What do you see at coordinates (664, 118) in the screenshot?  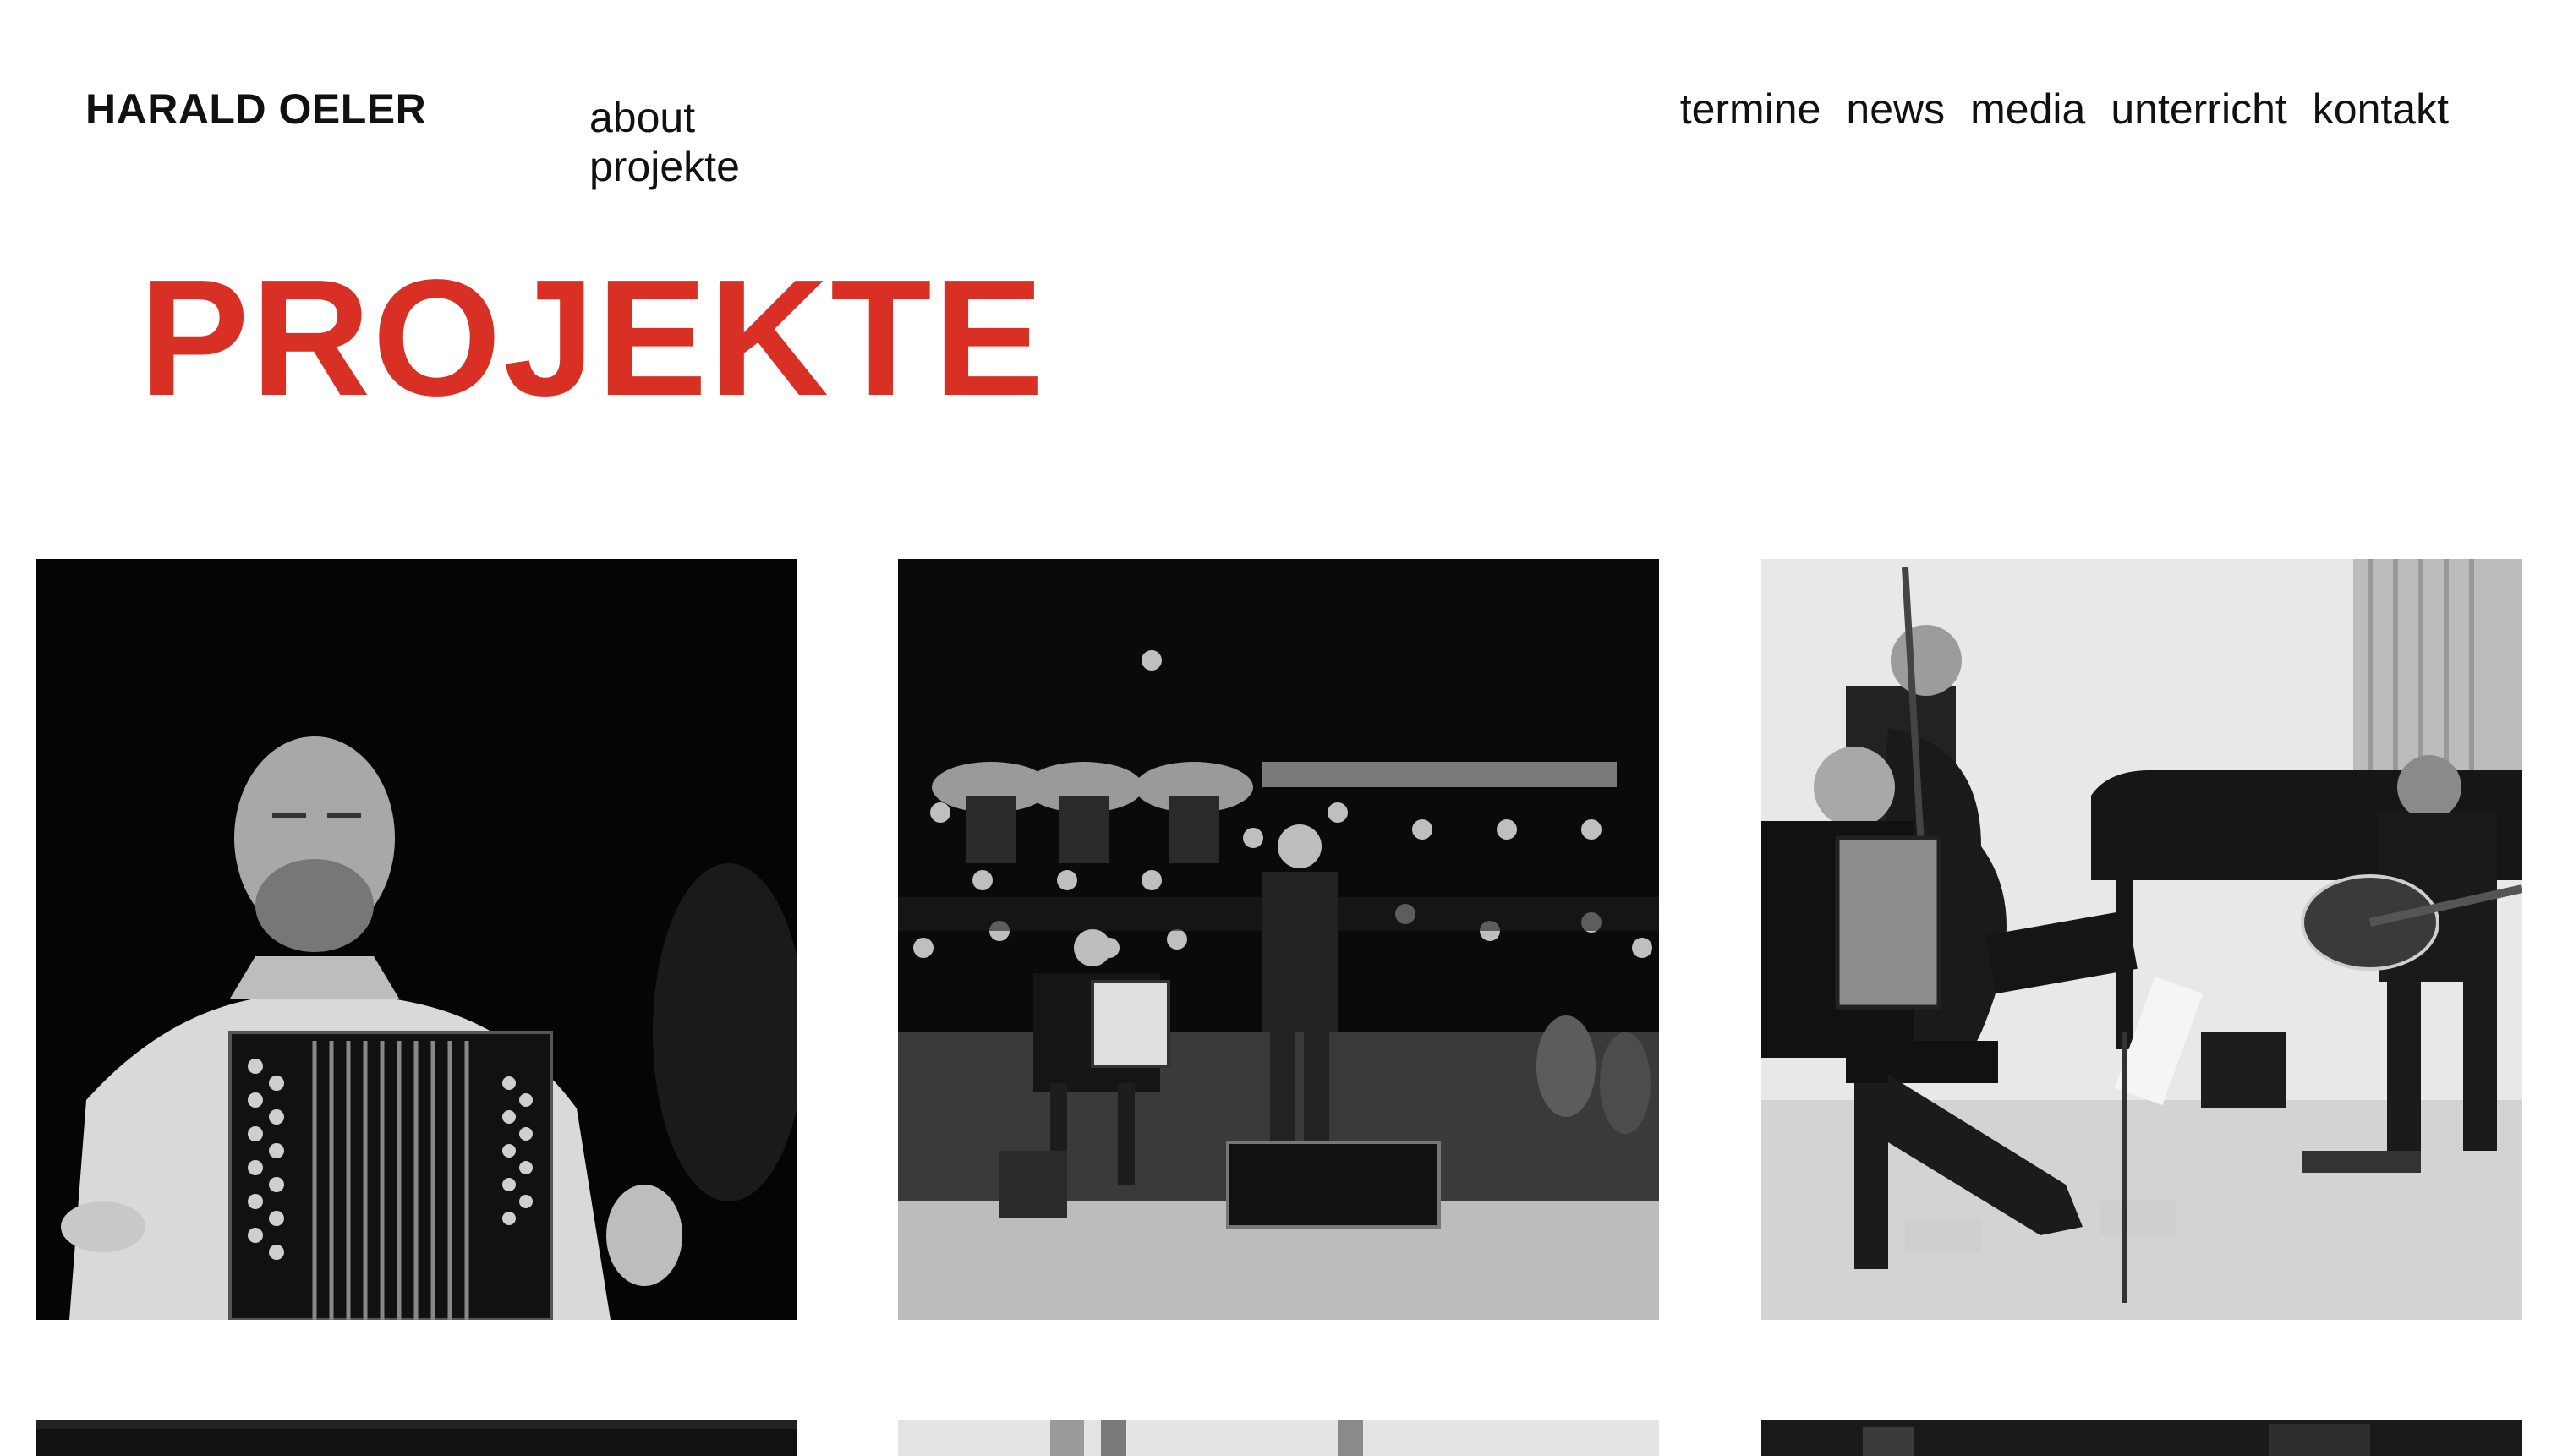 I see `nav-link-about: about` at bounding box center [664, 118].